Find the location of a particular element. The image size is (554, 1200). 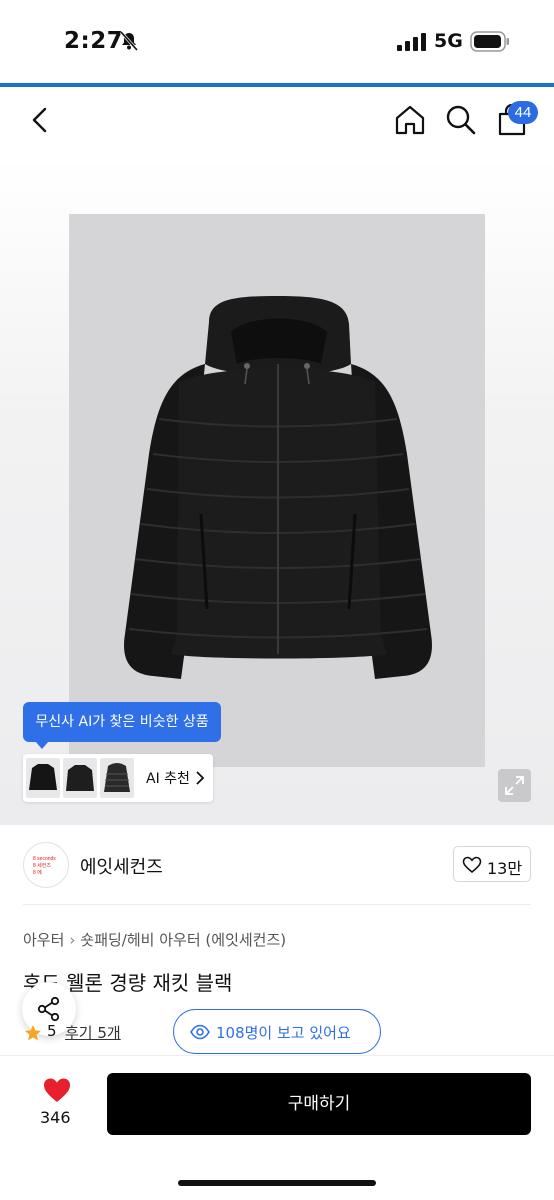

bell-slash-icon is located at coordinates (129, 41).